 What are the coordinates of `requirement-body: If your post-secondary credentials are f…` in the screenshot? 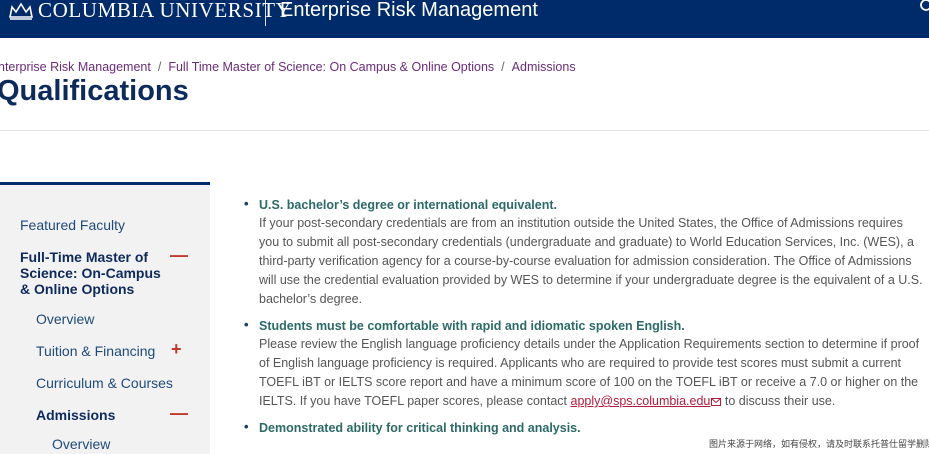 It's located at (591, 261).